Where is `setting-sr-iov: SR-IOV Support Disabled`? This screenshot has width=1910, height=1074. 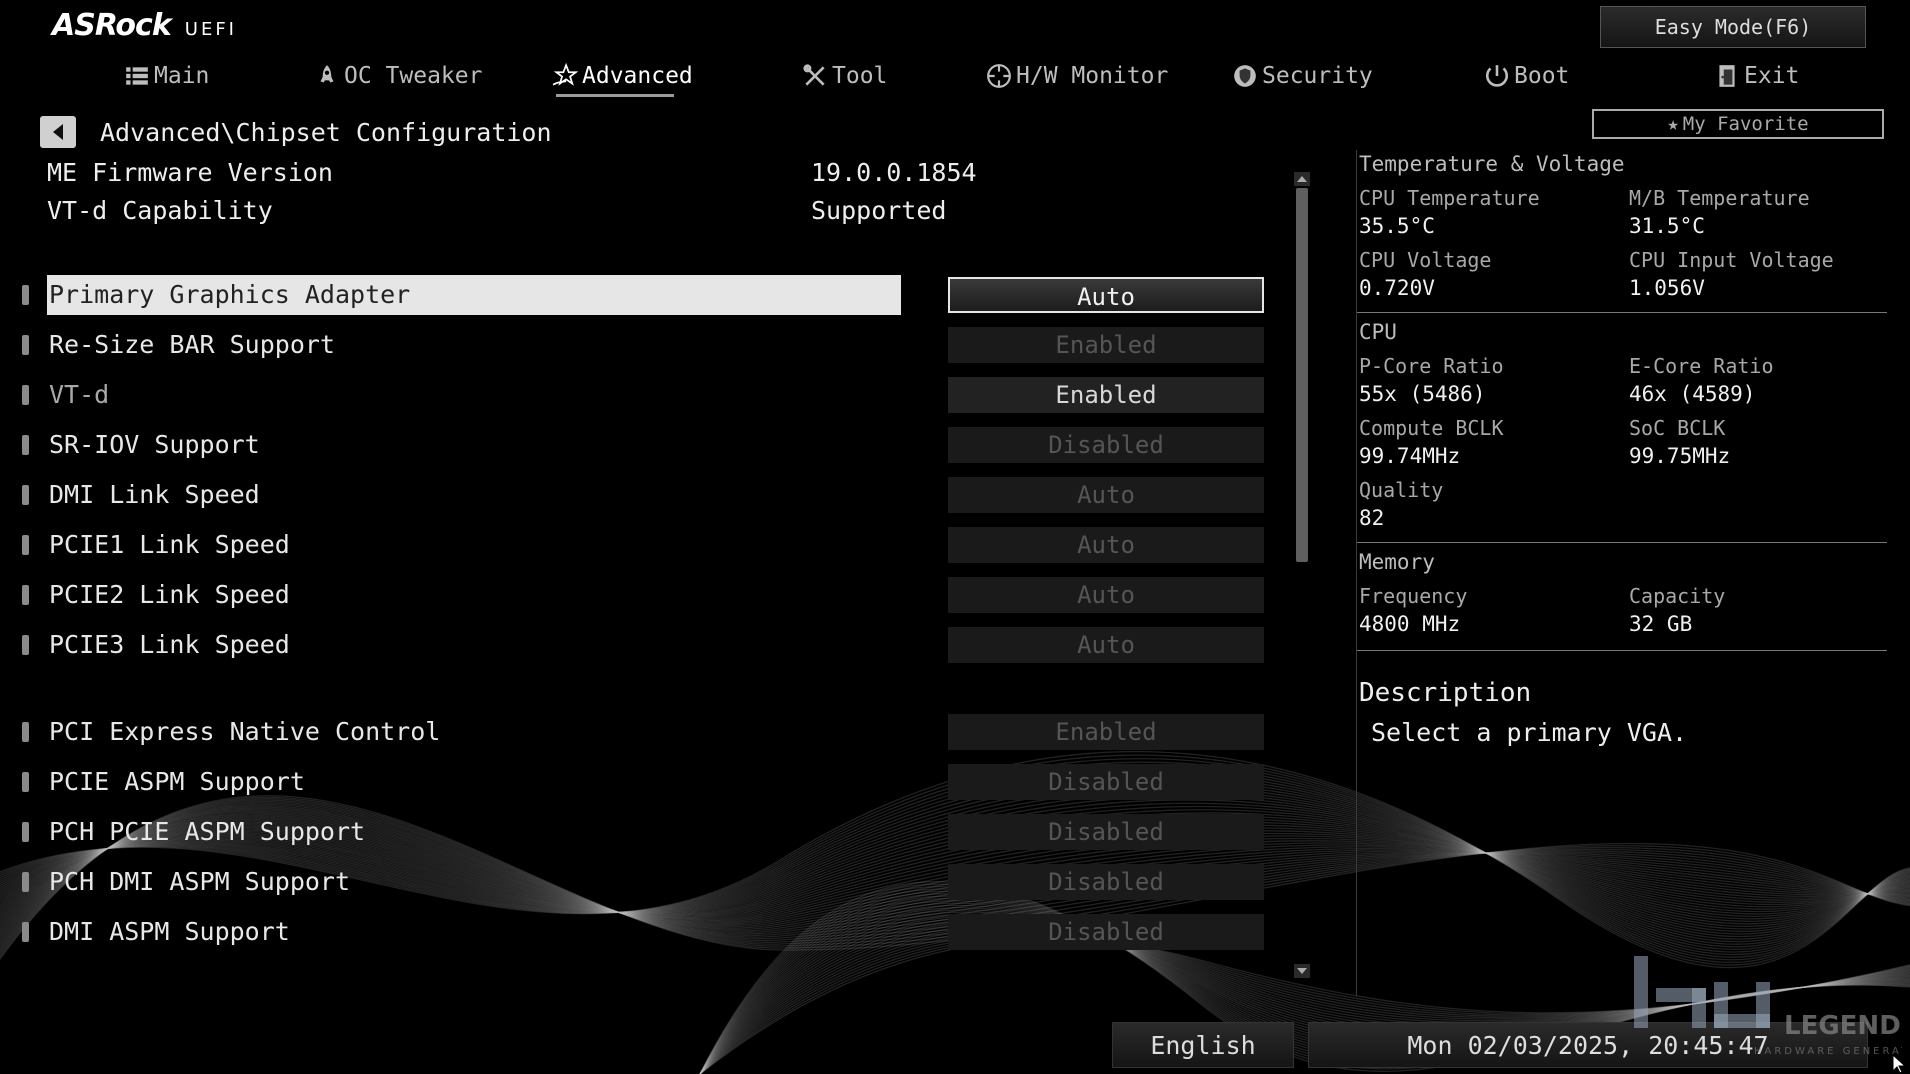
setting-sr-iov: SR-IOV Support Disabled is located at coordinates (640, 445).